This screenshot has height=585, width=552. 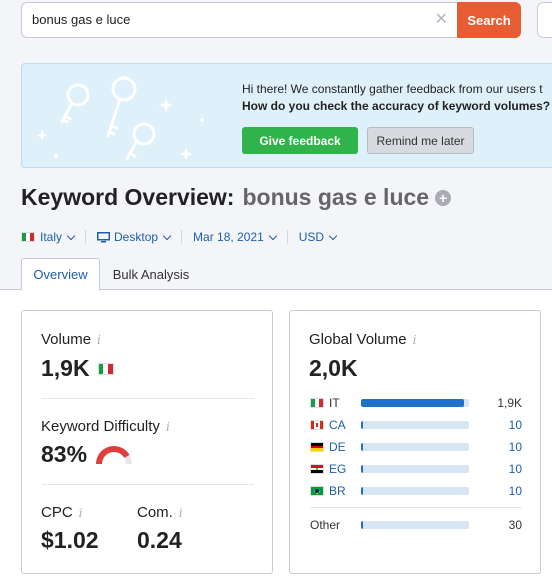 I want to click on device-label: Desktop, so click(x=136, y=237).